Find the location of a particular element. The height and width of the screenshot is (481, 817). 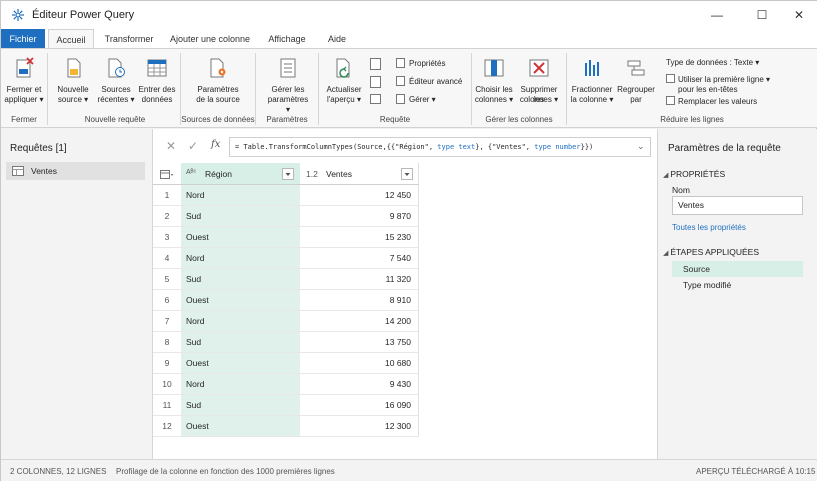

advanced-editor-icon is located at coordinates (400, 81).